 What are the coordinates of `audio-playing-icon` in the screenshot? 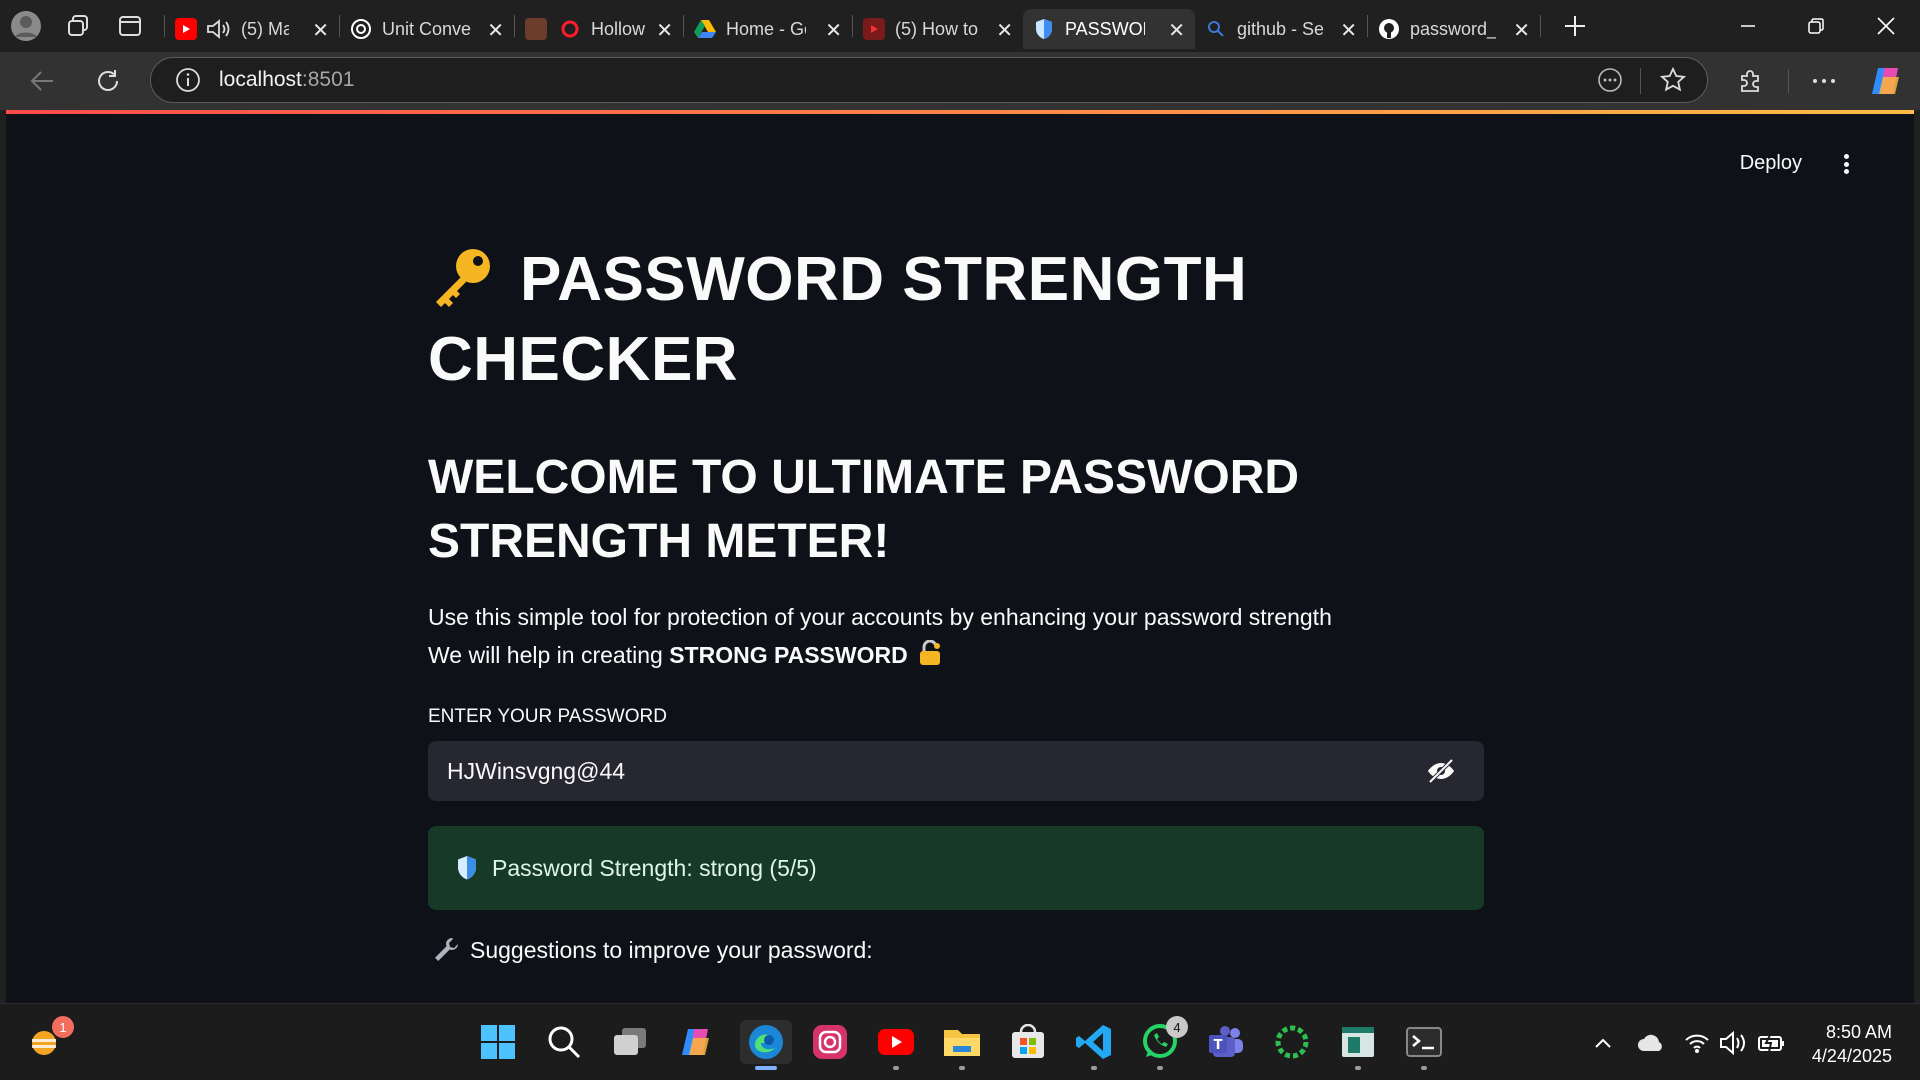 It's located at (218, 29).